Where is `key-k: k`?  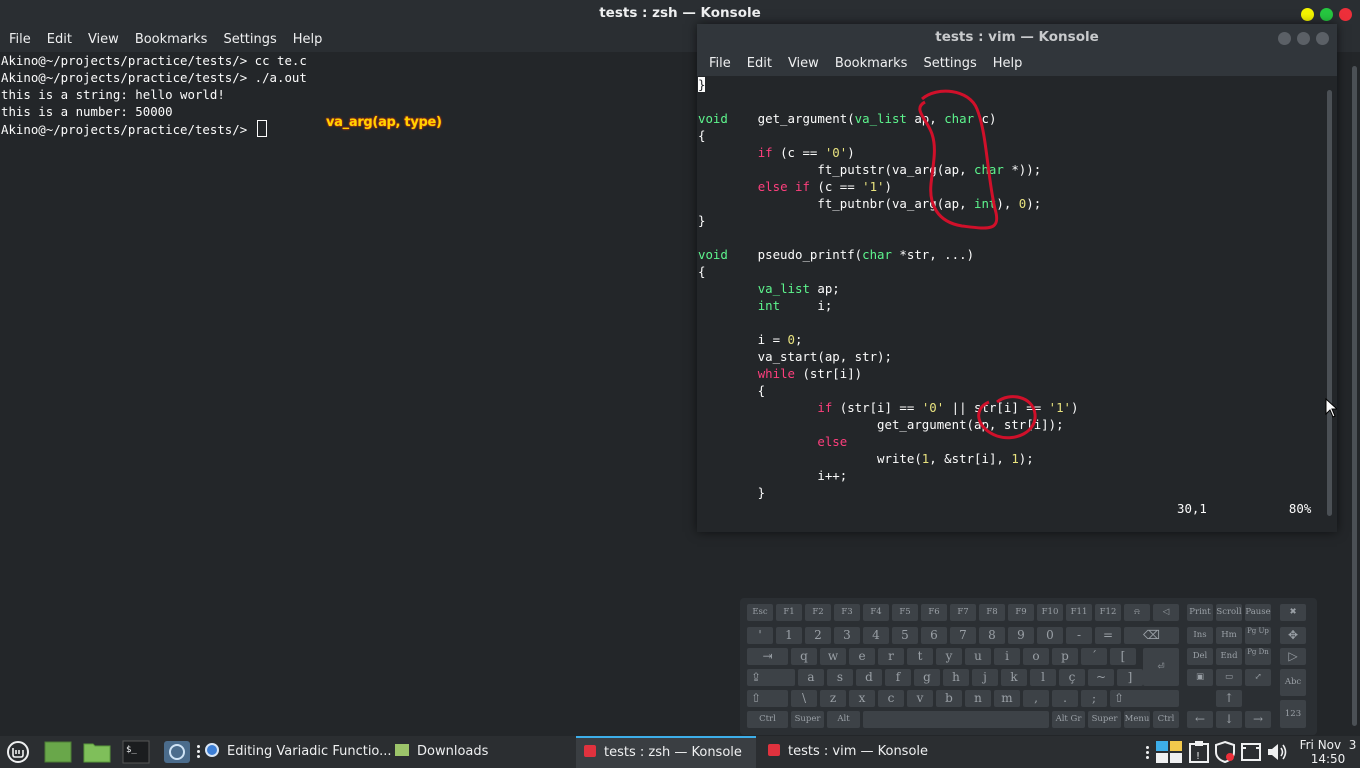 key-k: k is located at coordinates (1014, 677).